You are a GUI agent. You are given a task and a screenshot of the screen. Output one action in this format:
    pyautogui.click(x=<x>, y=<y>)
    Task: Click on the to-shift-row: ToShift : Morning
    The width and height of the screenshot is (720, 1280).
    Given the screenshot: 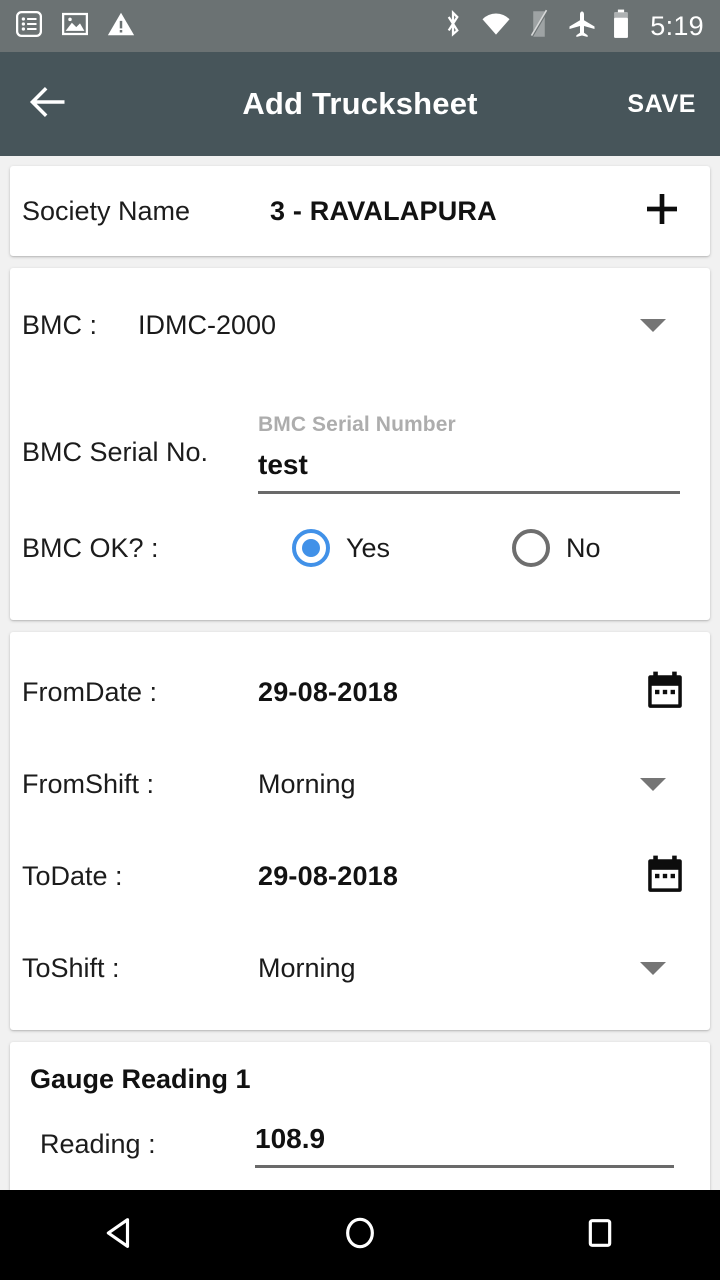 What is the action you would take?
    pyautogui.click(x=360, y=968)
    